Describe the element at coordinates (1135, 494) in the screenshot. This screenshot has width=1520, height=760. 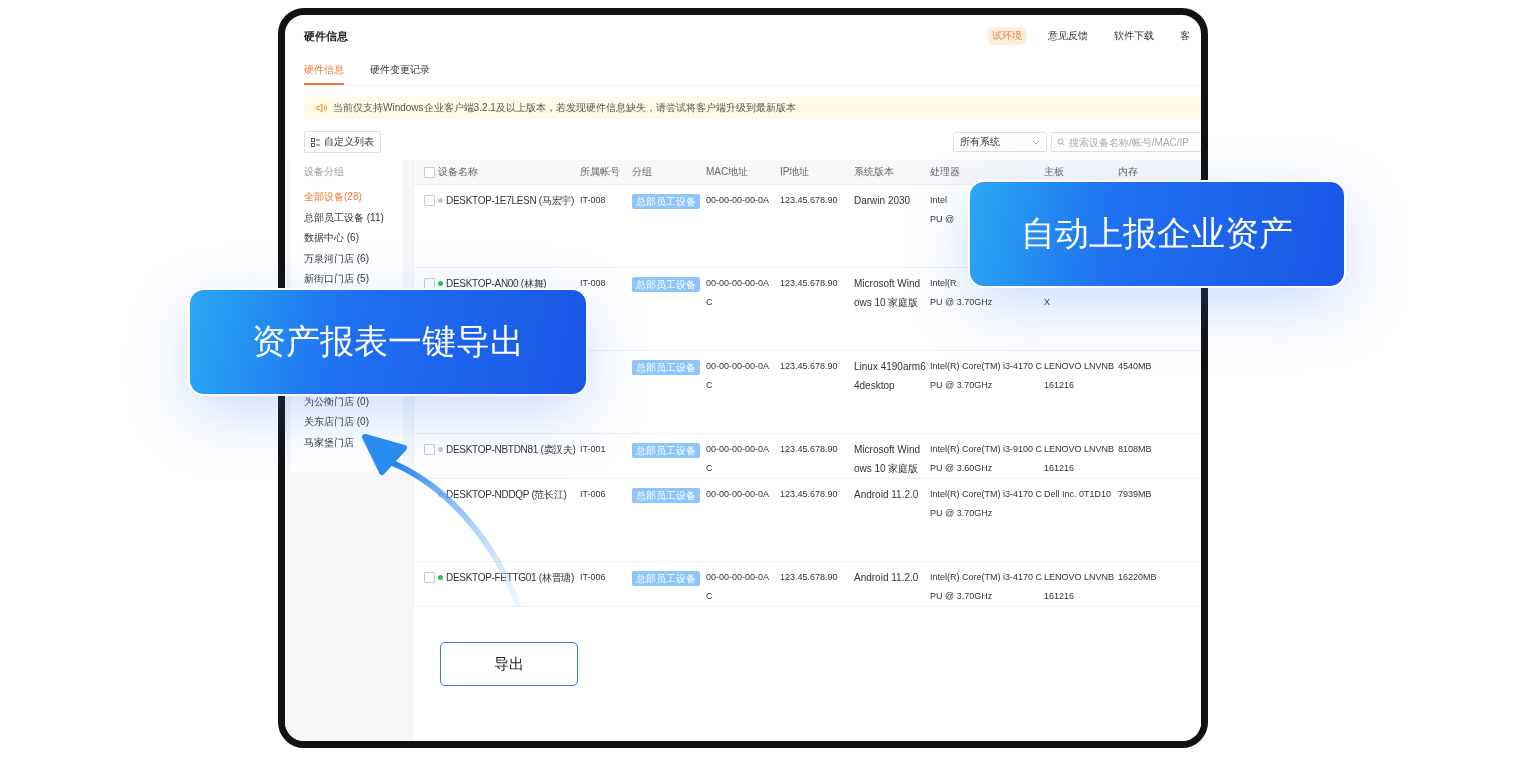
I see `table-cell: 7939MB` at that location.